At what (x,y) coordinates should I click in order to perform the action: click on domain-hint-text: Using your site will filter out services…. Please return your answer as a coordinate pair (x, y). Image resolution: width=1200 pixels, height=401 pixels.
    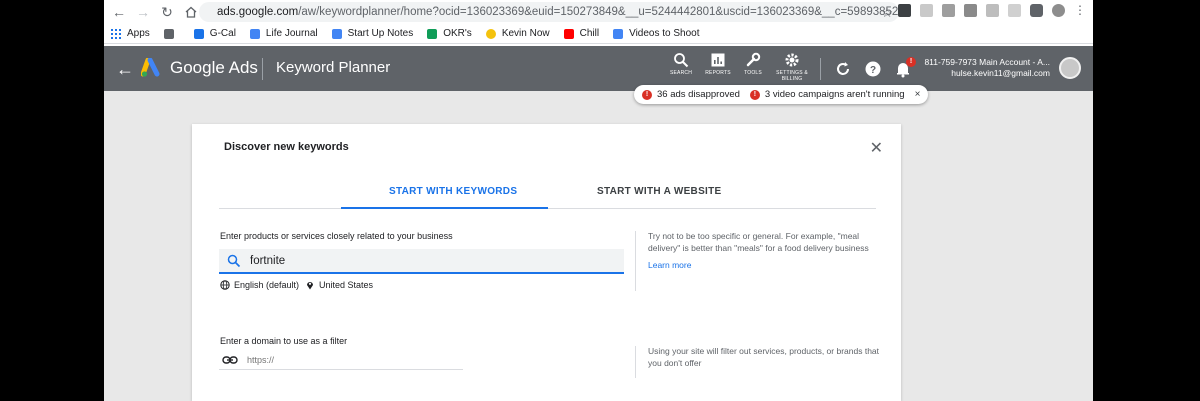
    Looking at the image, I should click on (764, 357).